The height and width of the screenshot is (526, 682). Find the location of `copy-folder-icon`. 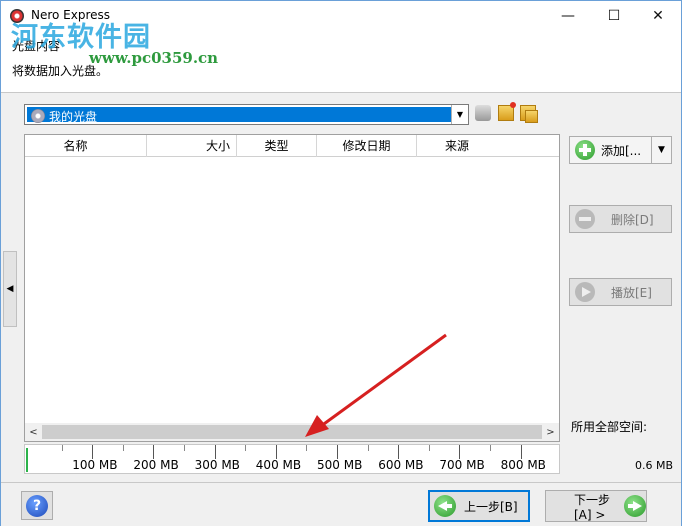

copy-folder-icon is located at coordinates (529, 114).